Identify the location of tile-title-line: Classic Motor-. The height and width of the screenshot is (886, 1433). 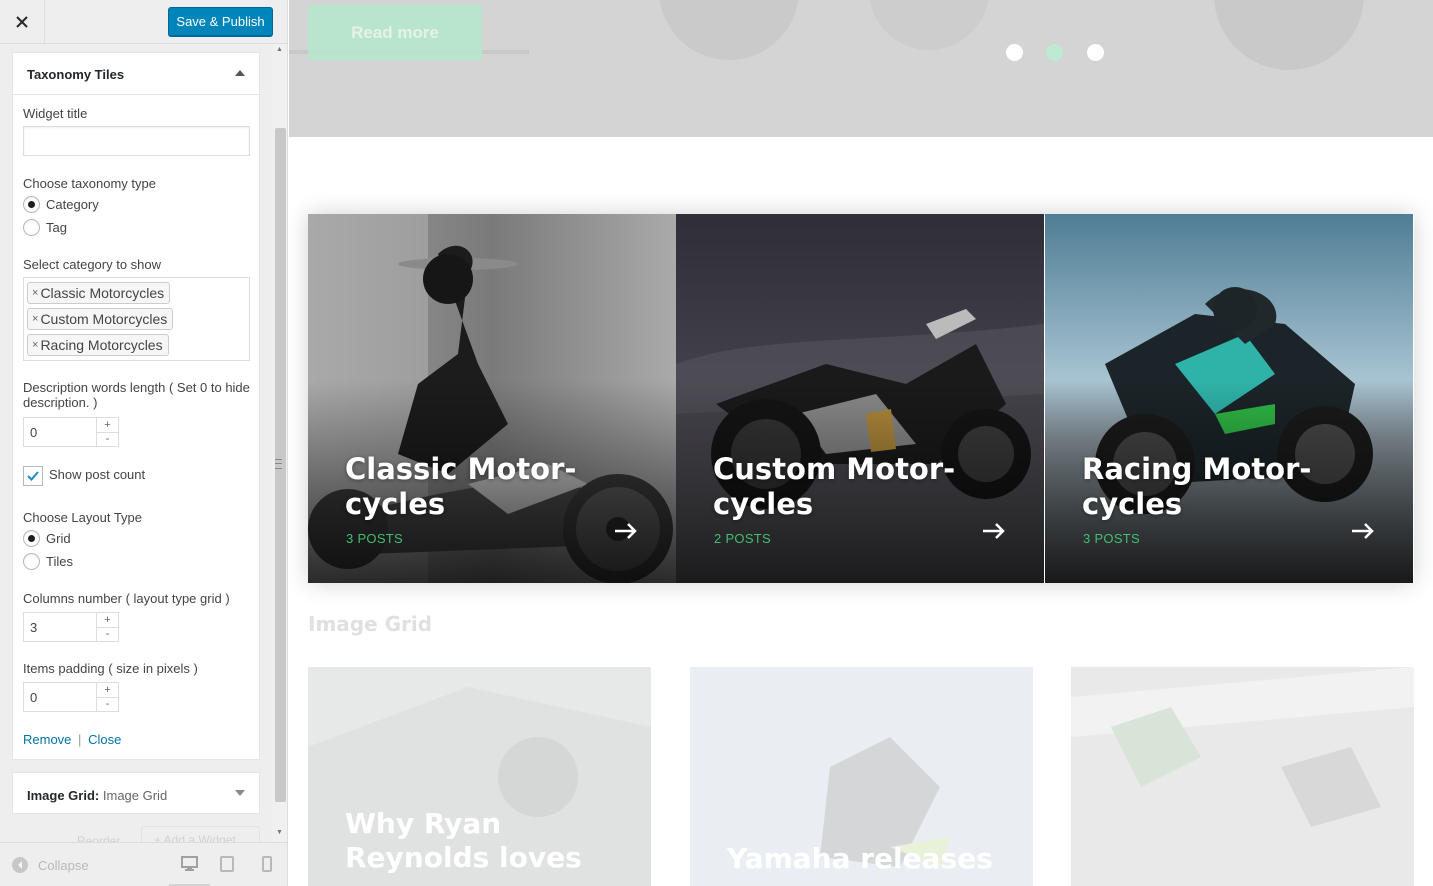
(461, 469).